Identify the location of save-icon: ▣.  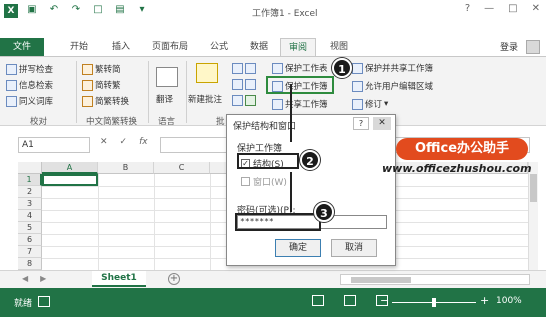
(32, 9).